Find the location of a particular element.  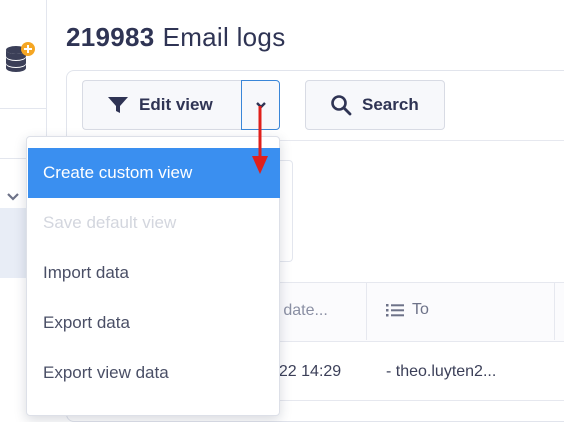

menu-item-import-data: Import data is located at coordinates (154, 273).